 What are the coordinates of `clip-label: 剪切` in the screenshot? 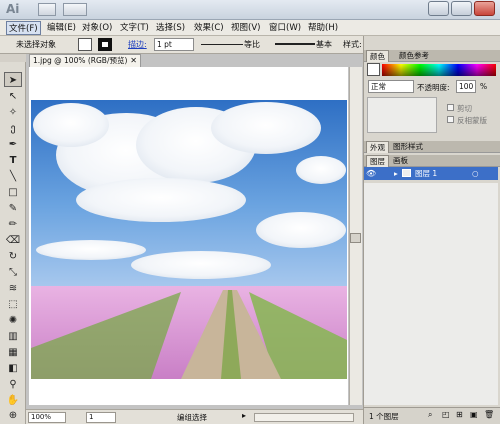 It's located at (464, 108).